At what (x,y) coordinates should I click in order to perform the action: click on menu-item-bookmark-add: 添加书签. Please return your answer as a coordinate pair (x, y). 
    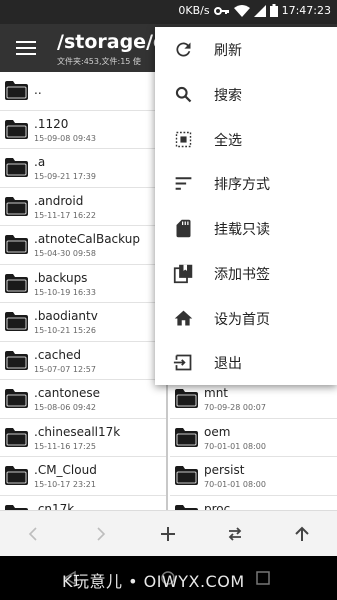
    Looking at the image, I should click on (246, 273).